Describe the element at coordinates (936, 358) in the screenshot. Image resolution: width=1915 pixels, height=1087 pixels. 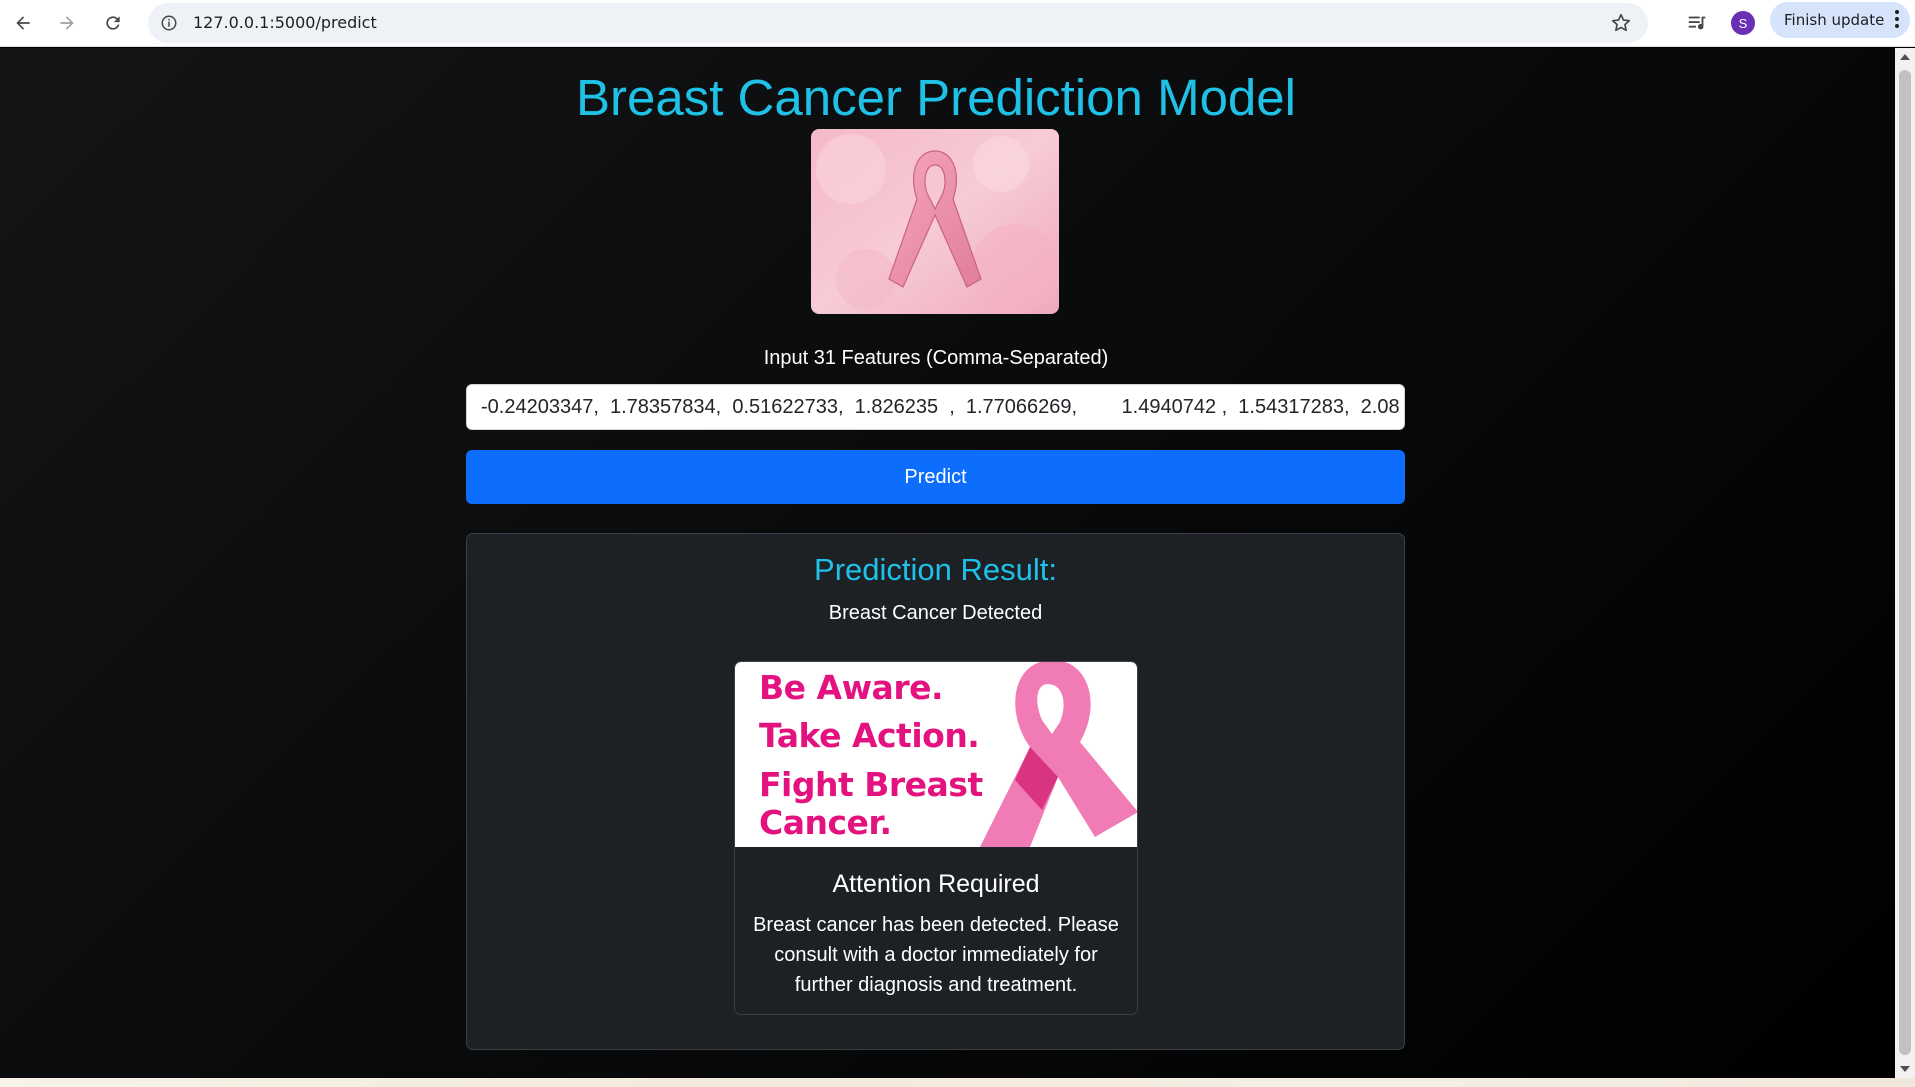
I see `features-input-label: Input 31 Features (Comma-Separated)` at that location.